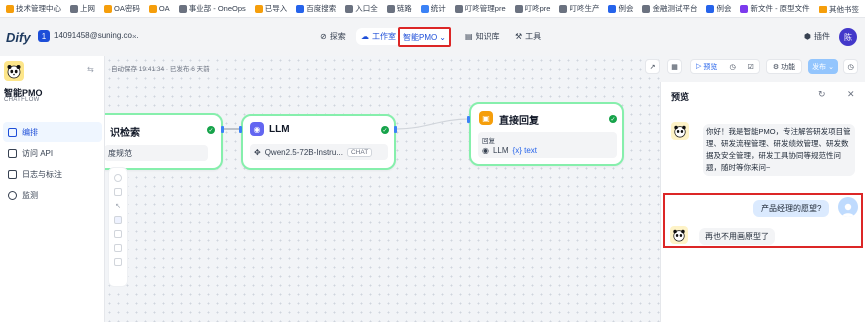 The image size is (865, 322). I want to click on user-icon, so click(848, 210).